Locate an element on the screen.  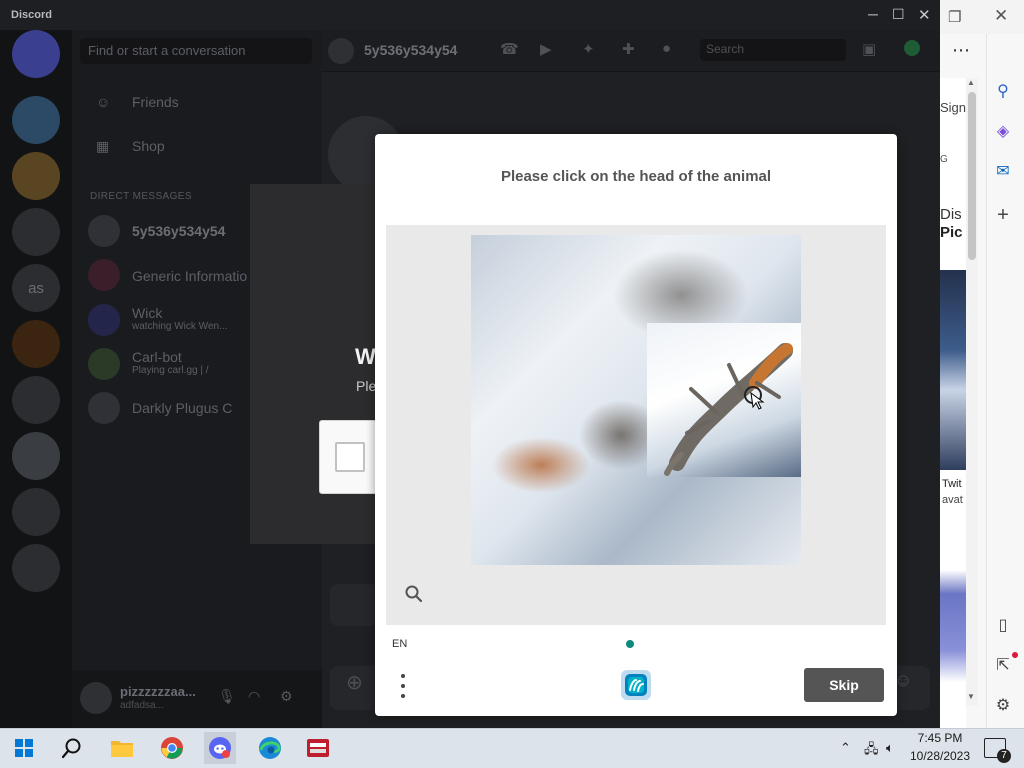
edge-more-menu-icon: ⋯ is located at coordinates (961, 50).